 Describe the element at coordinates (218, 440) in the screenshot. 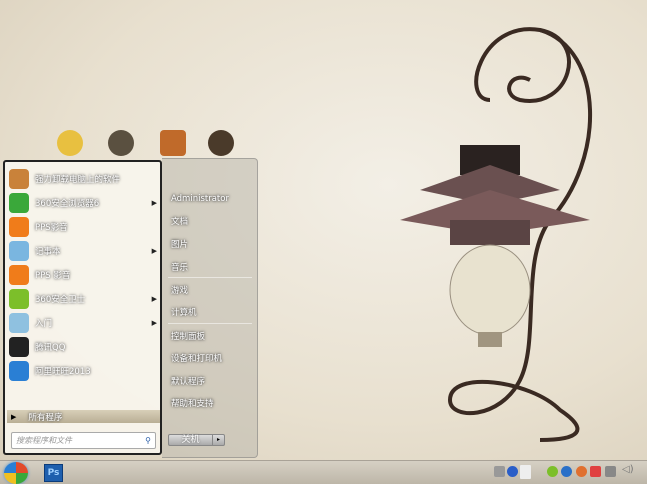

I see `shutdown-options-button: ▸` at that location.